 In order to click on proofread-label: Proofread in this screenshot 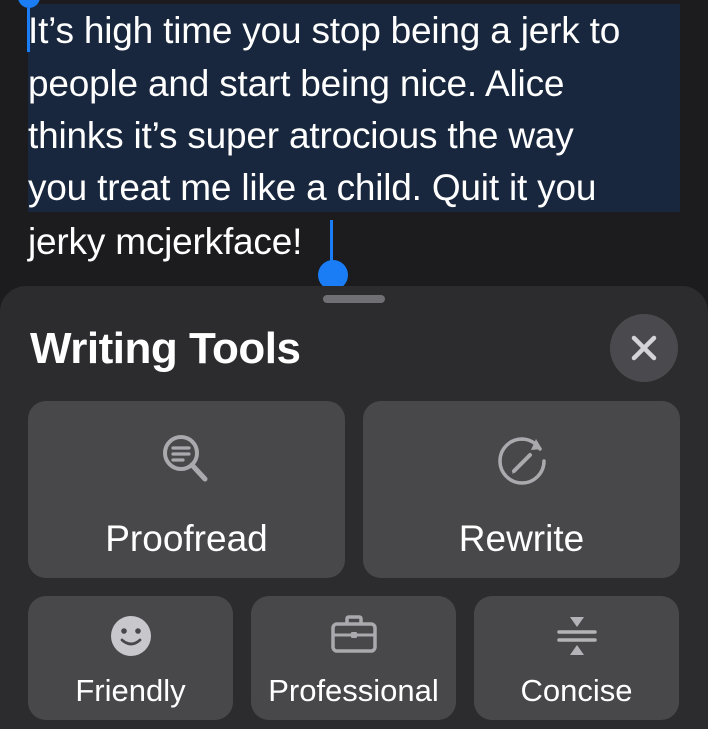, I will do `click(186, 538)`.